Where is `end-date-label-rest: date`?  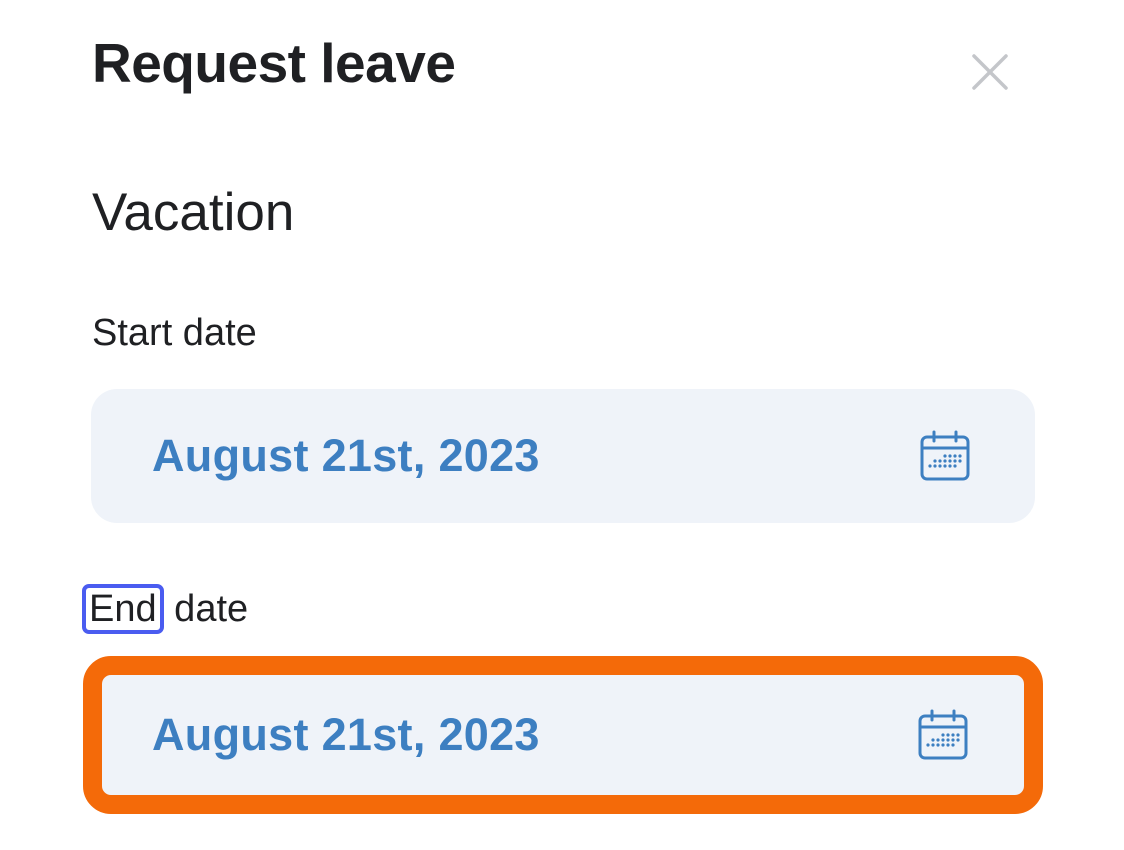
end-date-label-rest: date is located at coordinates (206, 609).